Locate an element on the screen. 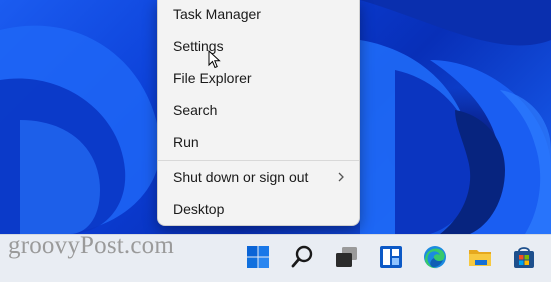 The width and height of the screenshot is (551, 282). menu-item-desktop: Desktop is located at coordinates (258, 209).